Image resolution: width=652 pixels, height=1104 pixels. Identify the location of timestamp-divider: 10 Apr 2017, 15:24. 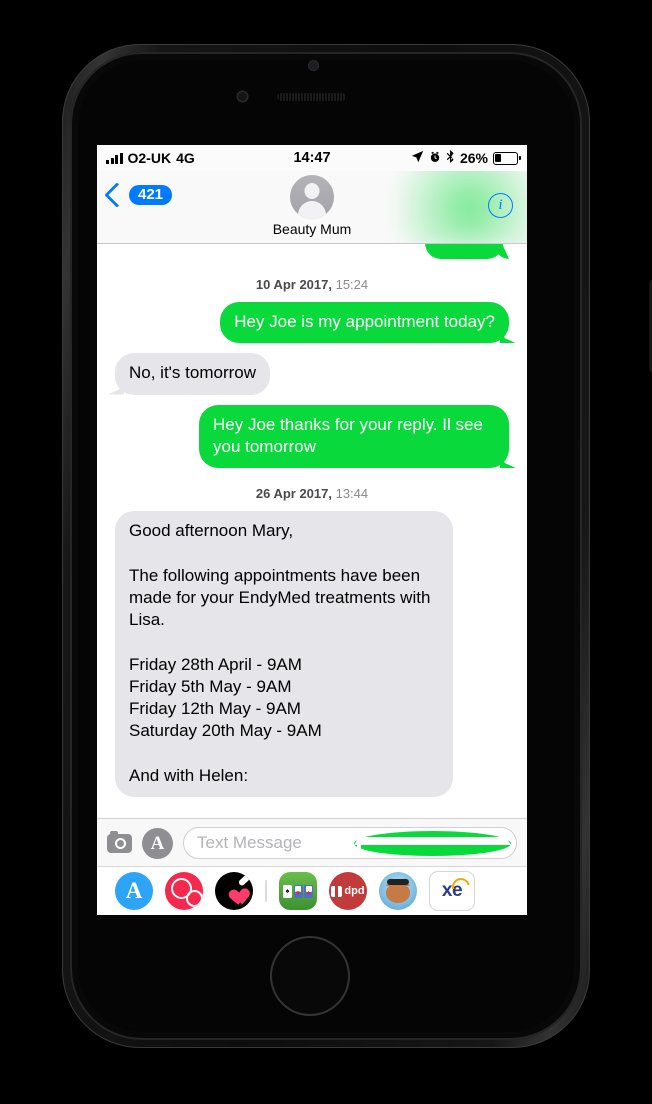
(312, 284).